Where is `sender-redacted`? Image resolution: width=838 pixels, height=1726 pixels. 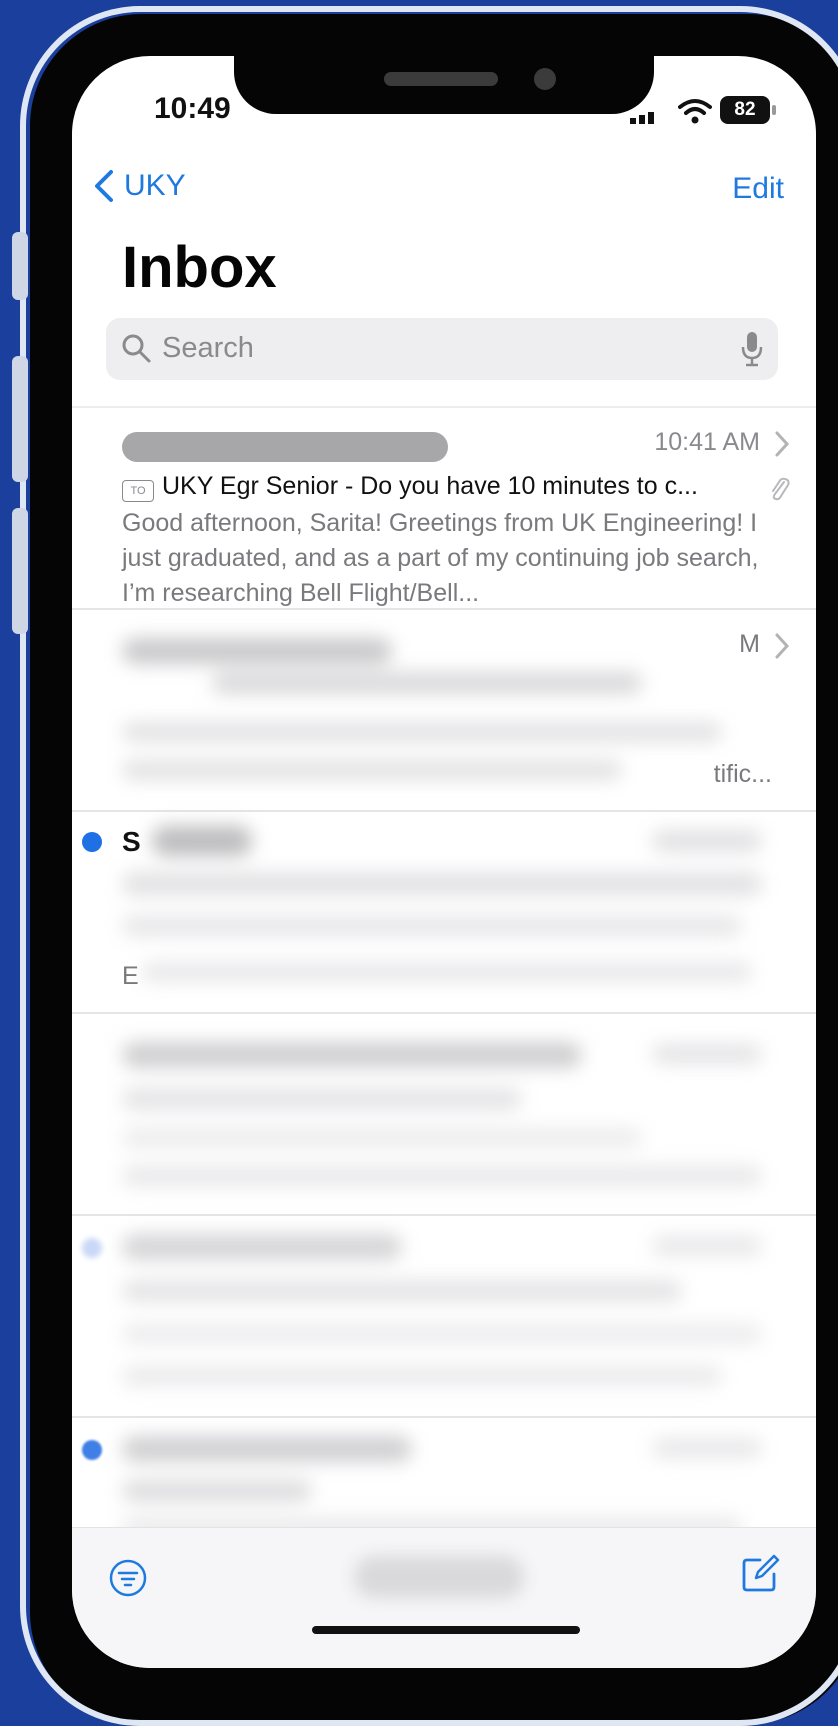 sender-redacted is located at coordinates (285, 447).